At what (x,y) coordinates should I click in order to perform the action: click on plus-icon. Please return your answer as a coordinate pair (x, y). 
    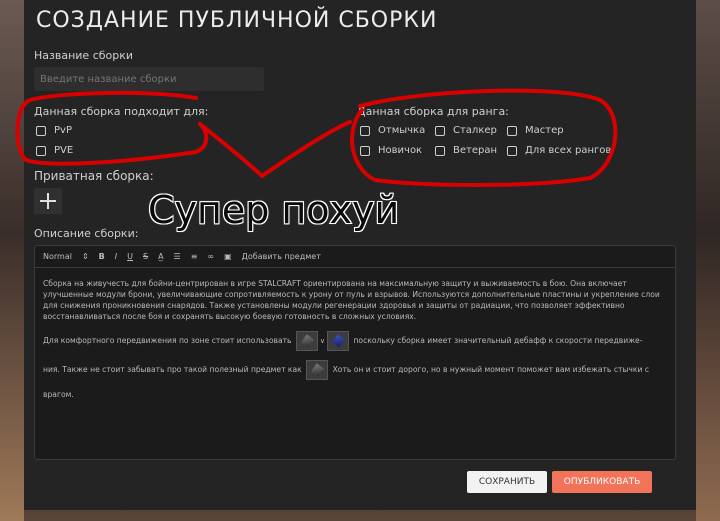
    Looking at the image, I should click on (48, 201).